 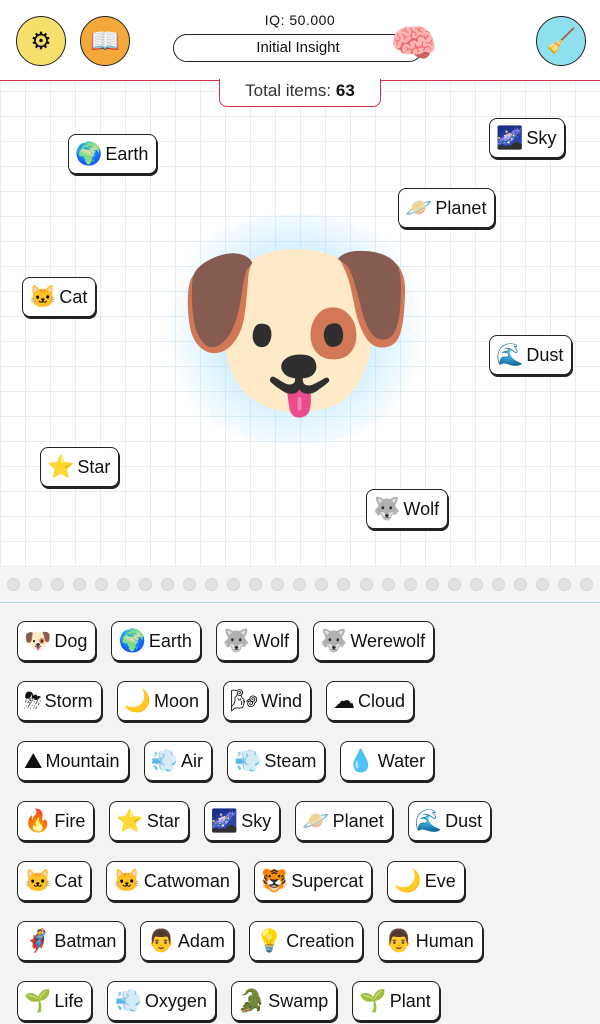 I want to click on iq-score: IQ: 50.000, so click(x=300, y=20).